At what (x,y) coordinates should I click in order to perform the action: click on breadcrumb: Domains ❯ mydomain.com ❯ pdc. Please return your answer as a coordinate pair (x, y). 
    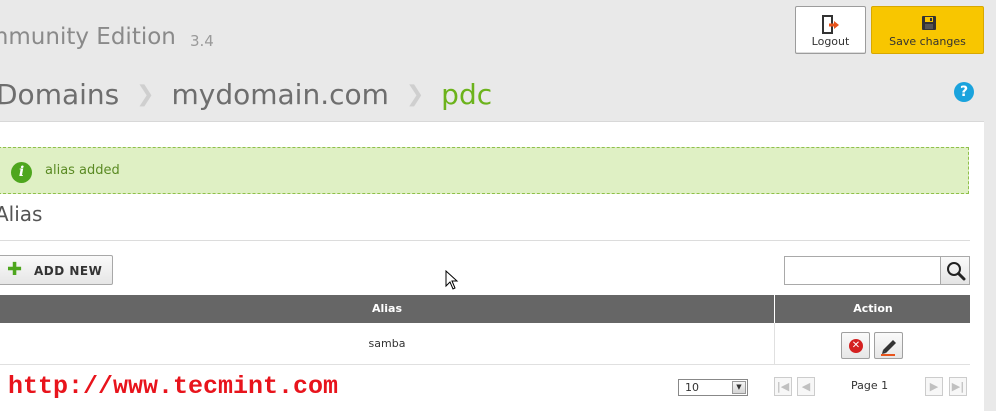
    Looking at the image, I should click on (246, 94).